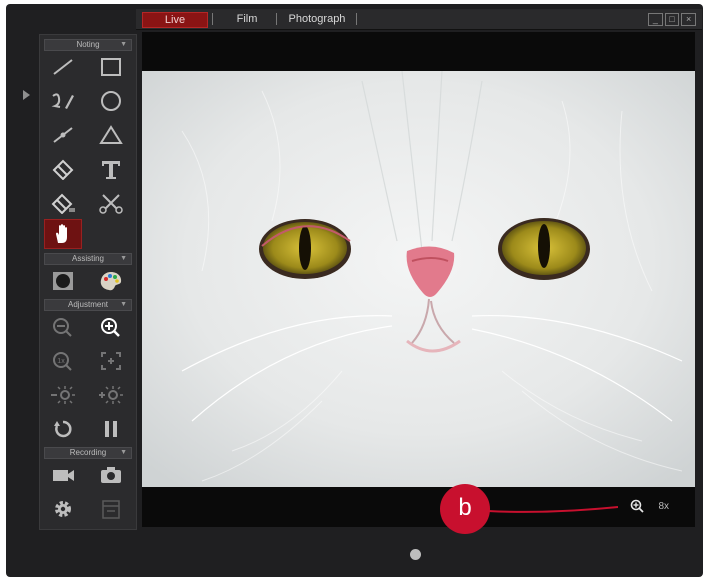 This screenshot has height=579, width=707. I want to click on zoom-indicator-icon, so click(638, 506).